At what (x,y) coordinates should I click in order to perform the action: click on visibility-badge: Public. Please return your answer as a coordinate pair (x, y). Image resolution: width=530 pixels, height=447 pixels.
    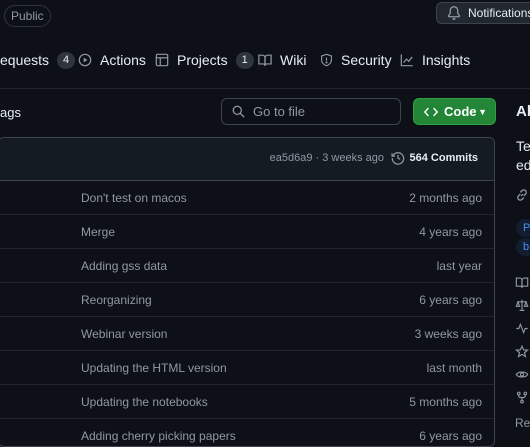
    Looking at the image, I should click on (27, 16).